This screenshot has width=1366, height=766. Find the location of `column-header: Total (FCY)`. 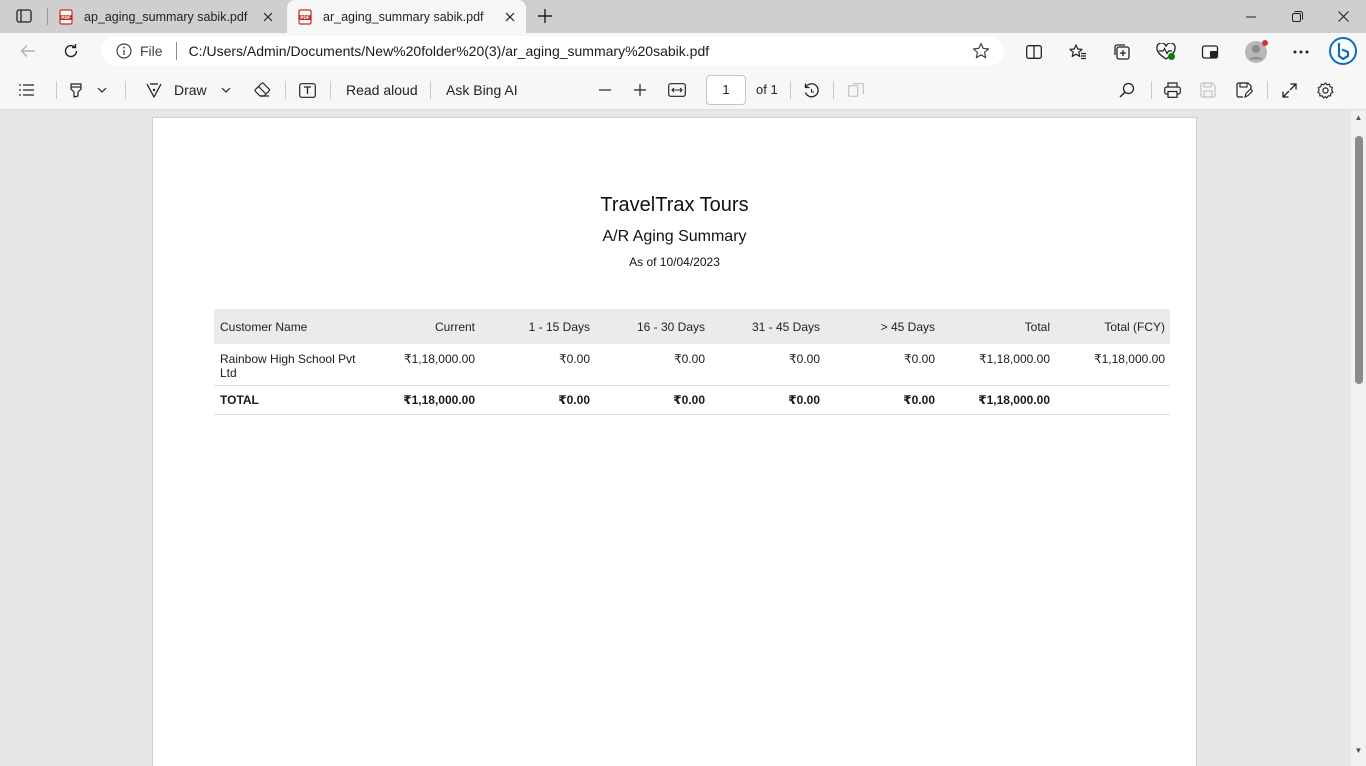

column-header: Total (FCY) is located at coordinates (1134, 326).